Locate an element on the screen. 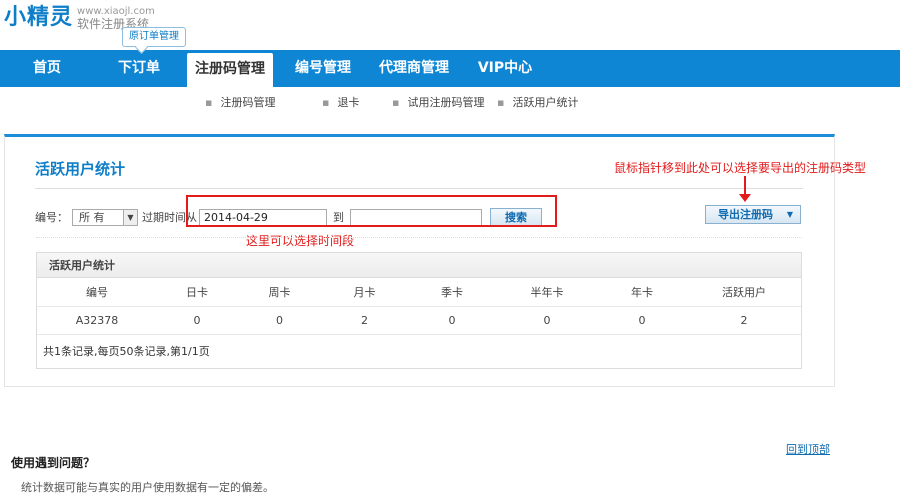 This screenshot has height=493, width=900. number-label: 编号： is located at coordinates (51, 217).